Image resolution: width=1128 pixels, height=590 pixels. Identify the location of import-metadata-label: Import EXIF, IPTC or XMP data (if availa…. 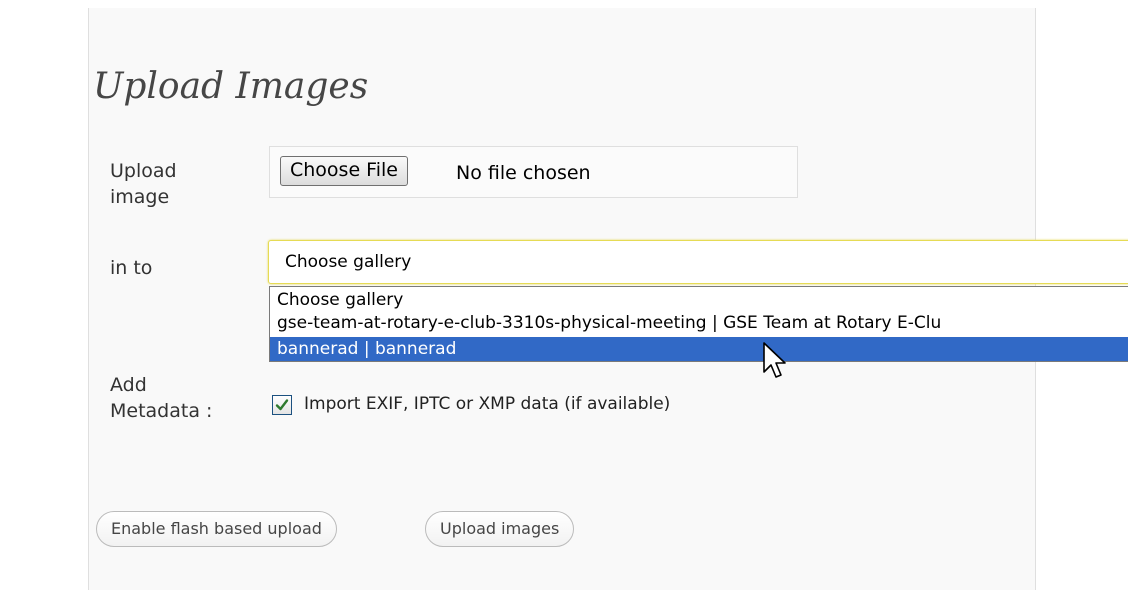
(487, 404).